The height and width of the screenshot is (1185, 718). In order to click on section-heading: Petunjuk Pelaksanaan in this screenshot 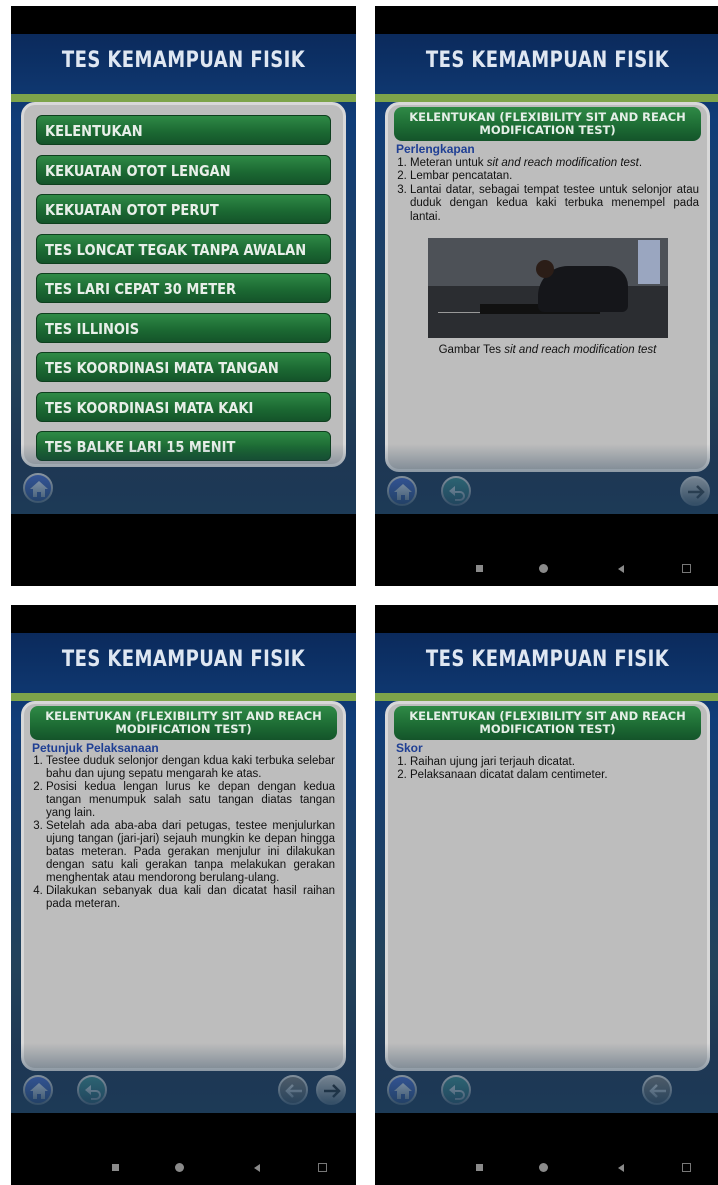, I will do `click(95, 748)`.